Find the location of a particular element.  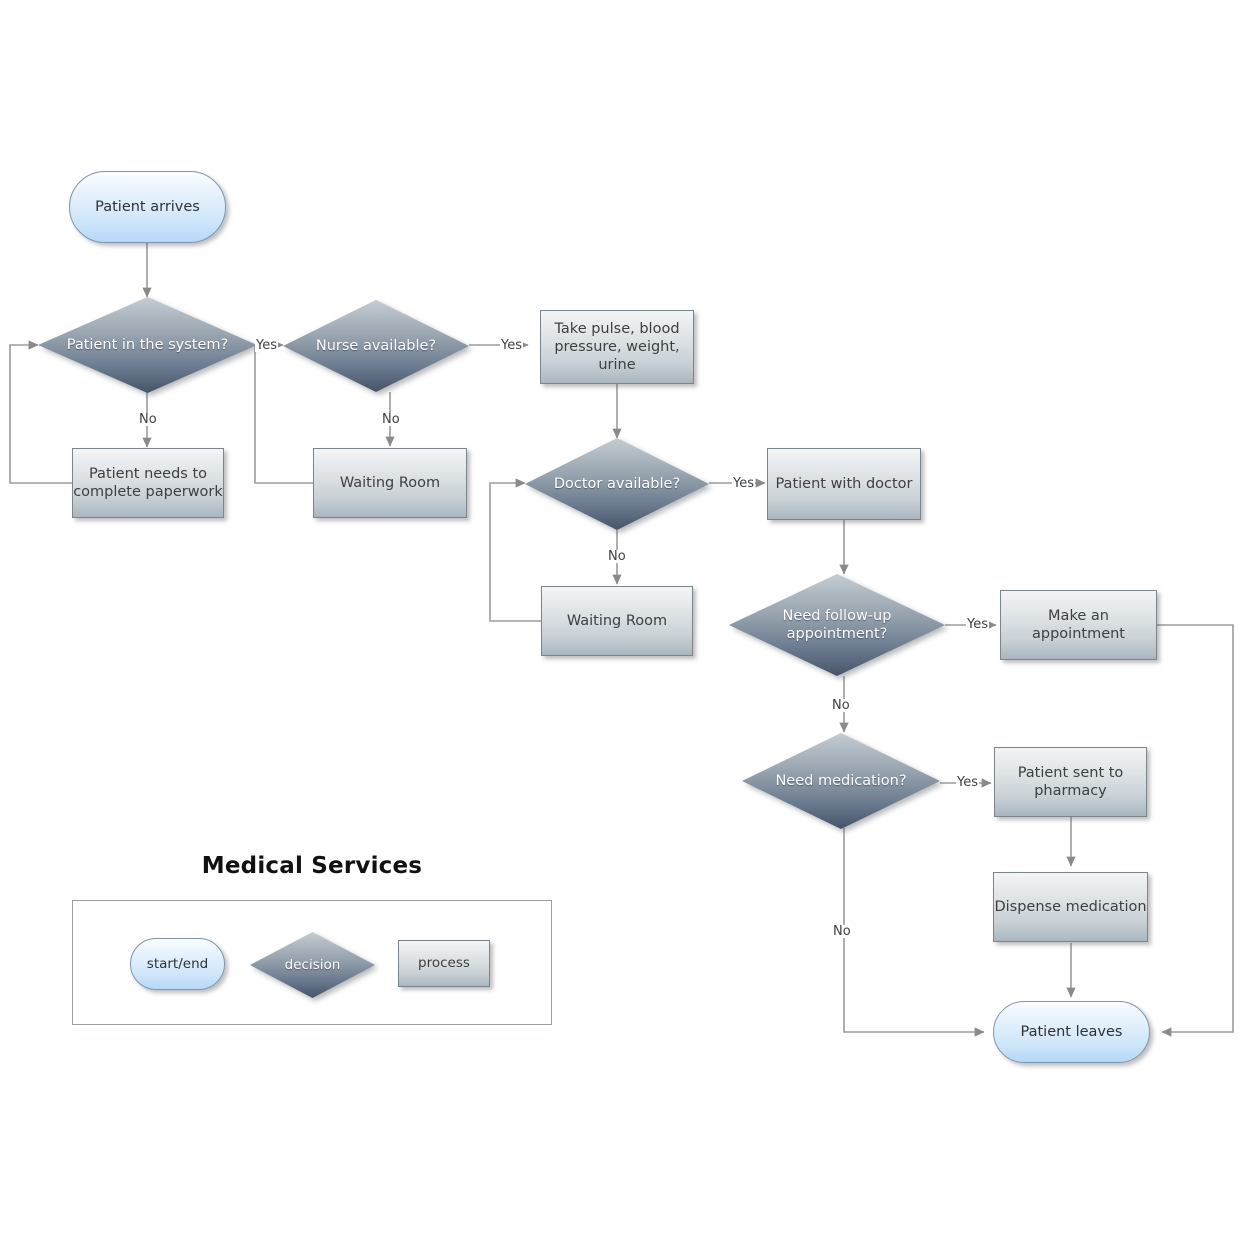

node-label: Doctor available? is located at coordinates (617, 483).